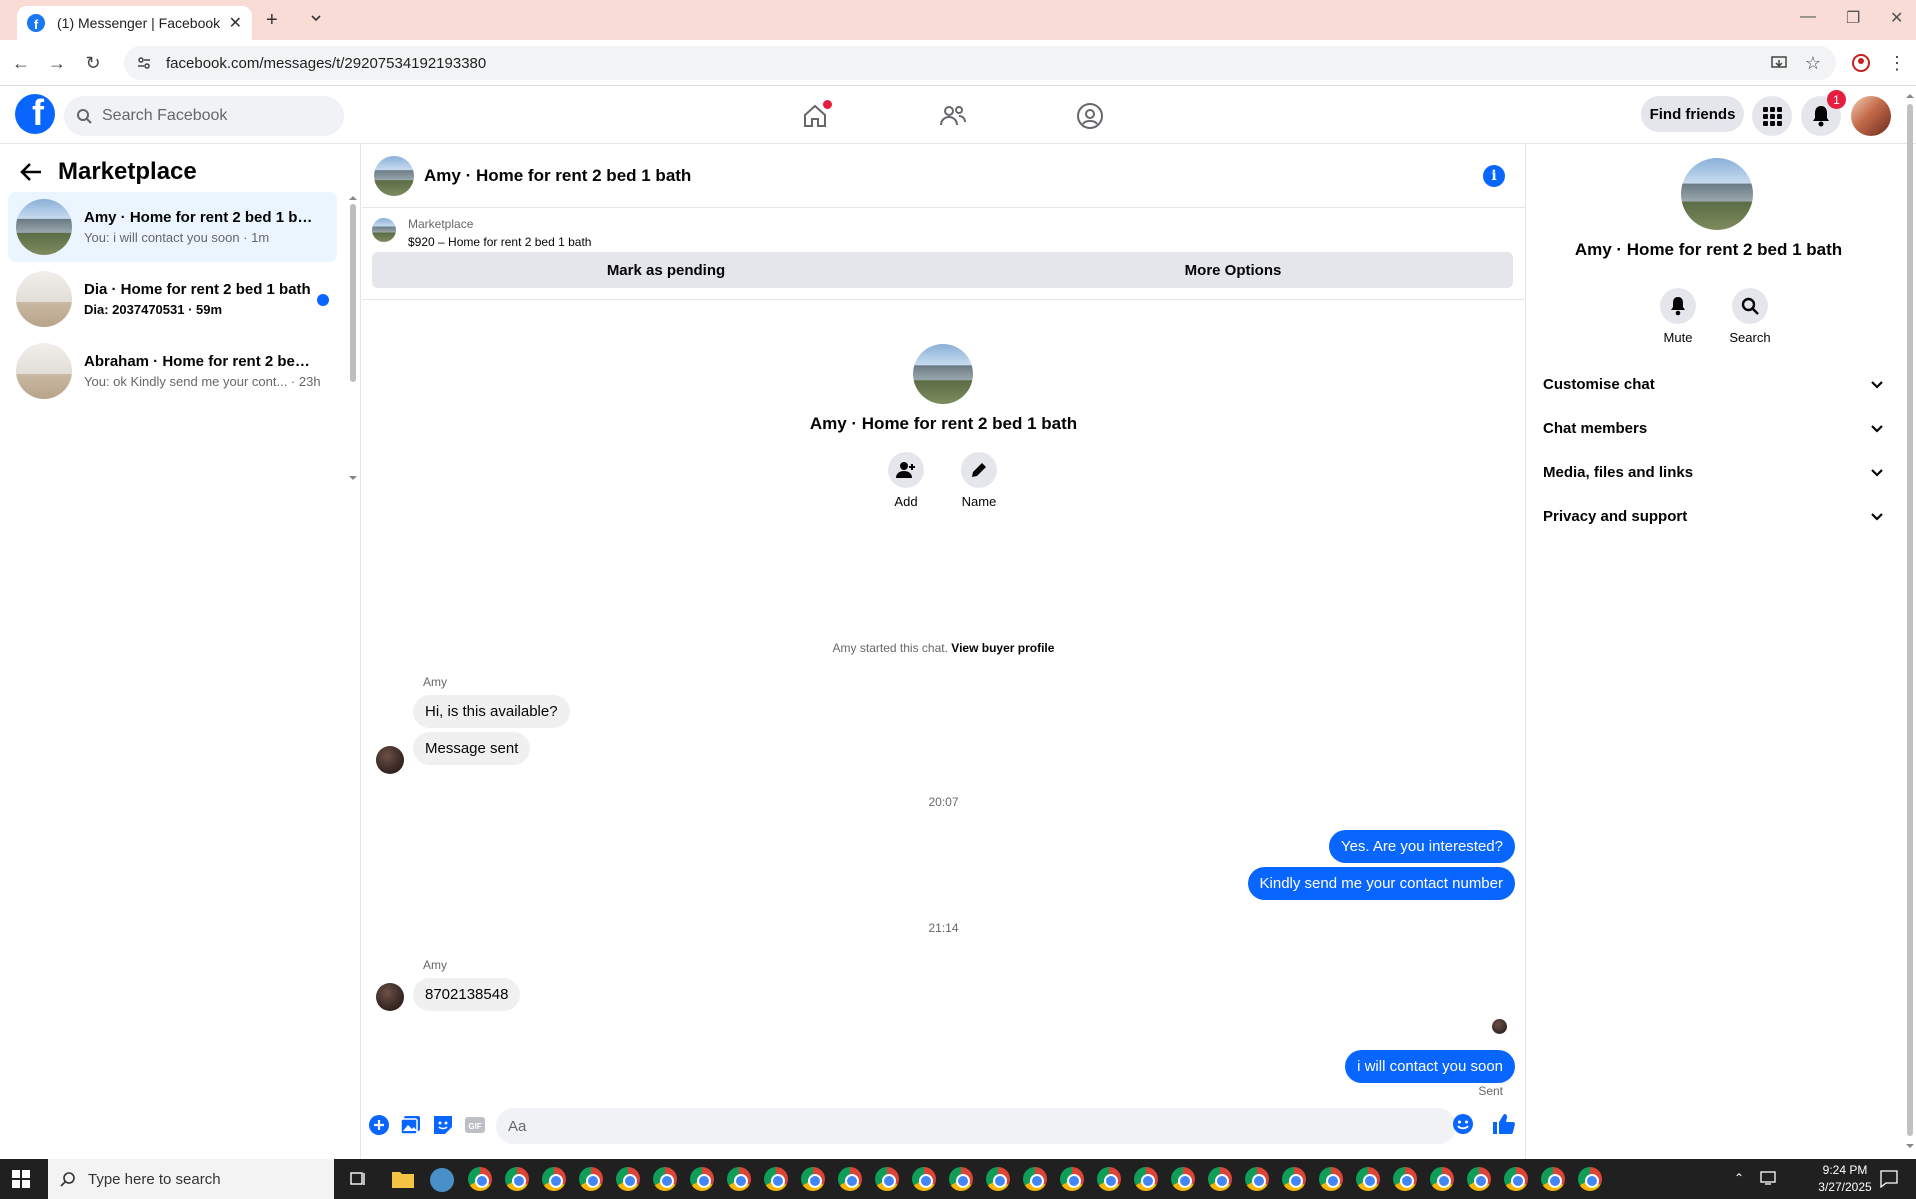  I want to click on browser-menu-icon: ⋮, so click(1897, 63).